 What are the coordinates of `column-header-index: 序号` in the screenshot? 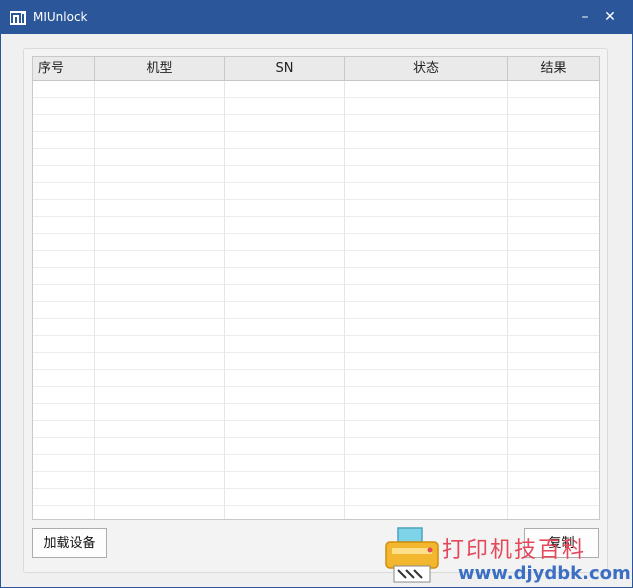 It's located at (64, 68).